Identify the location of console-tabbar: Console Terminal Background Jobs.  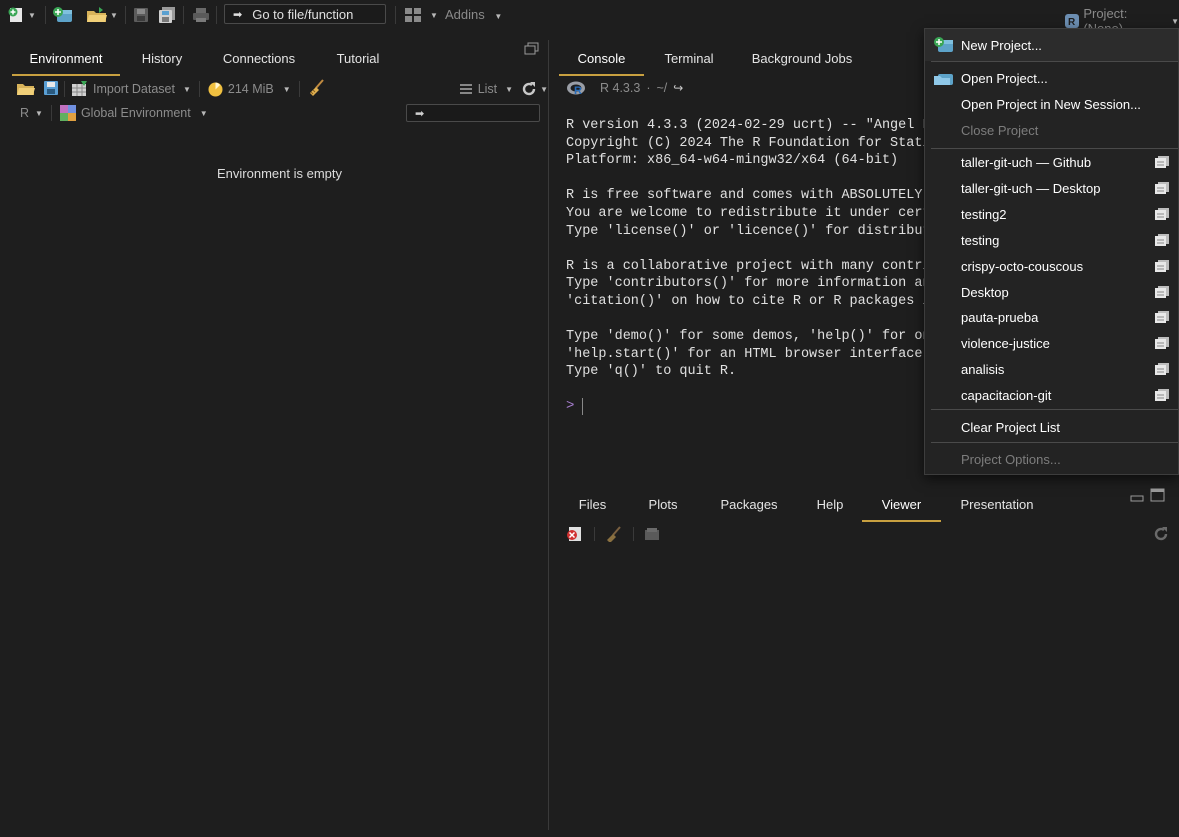
(714, 58).